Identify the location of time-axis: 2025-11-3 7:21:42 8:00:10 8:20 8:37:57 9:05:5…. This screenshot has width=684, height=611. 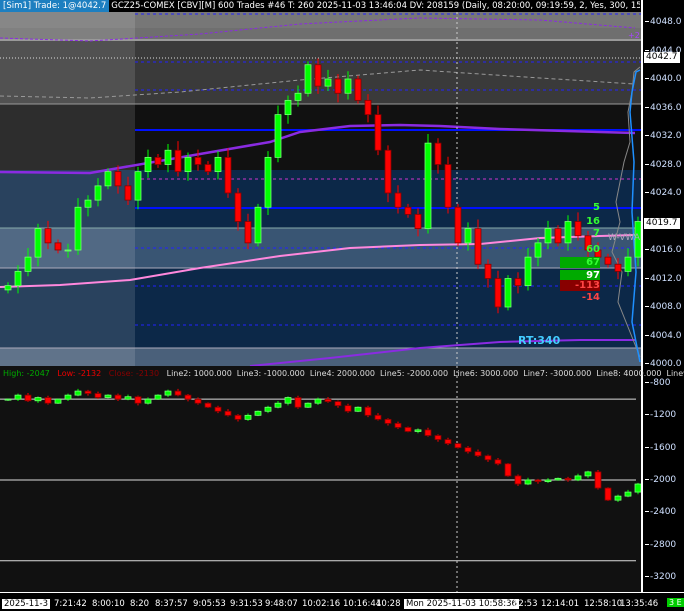
(342, 601).